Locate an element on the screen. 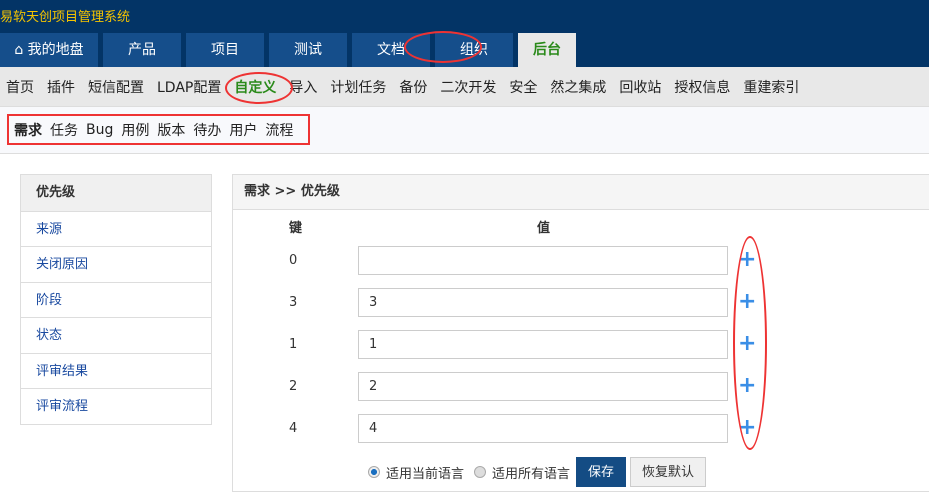 The width and height of the screenshot is (929, 503). actions: 适用当前语言 适用所有语言 保存 恢复默认 is located at coordinates (537, 472).